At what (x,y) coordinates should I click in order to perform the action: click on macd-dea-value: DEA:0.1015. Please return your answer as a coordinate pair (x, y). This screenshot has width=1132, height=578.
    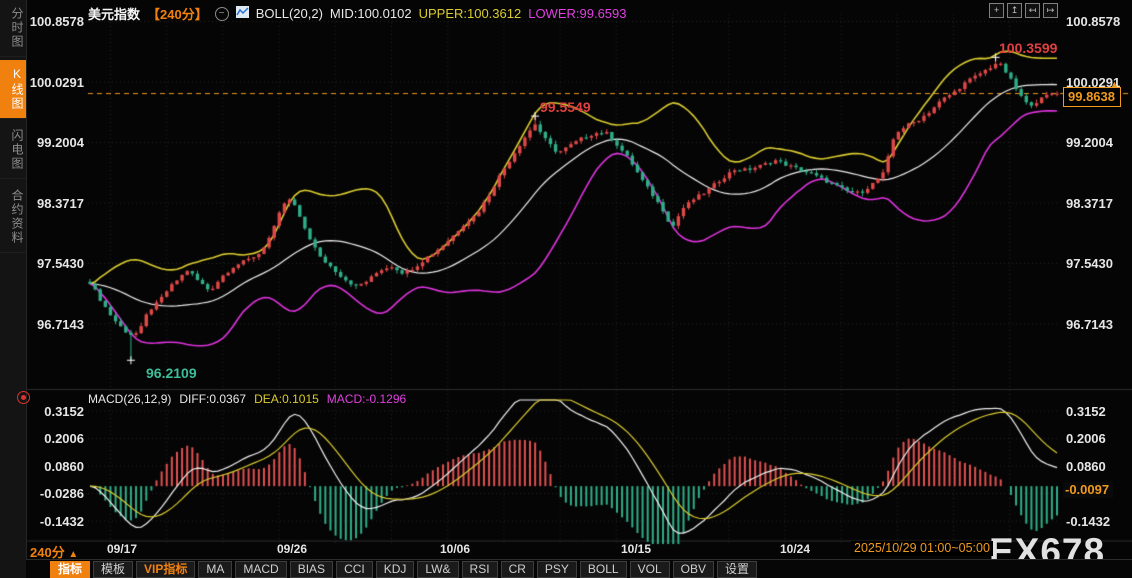
    Looking at the image, I should click on (286, 399).